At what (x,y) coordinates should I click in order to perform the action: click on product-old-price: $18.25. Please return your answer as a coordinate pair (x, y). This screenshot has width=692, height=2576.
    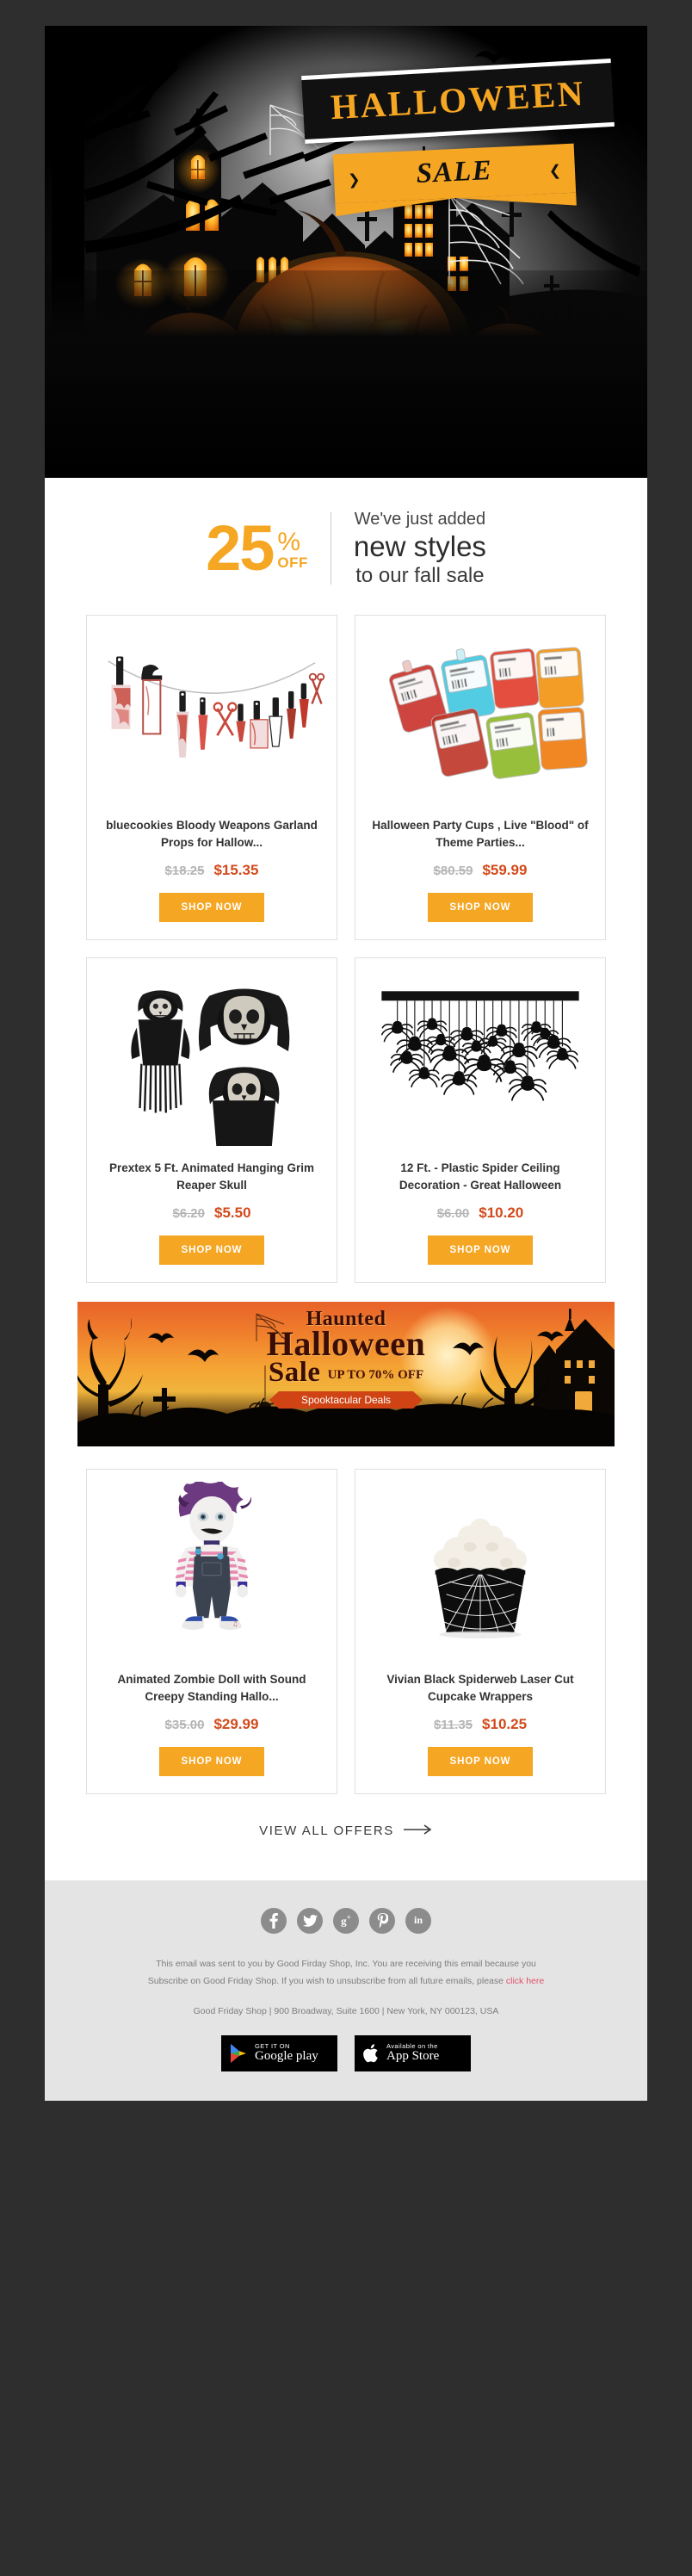
    Looking at the image, I should click on (184, 870).